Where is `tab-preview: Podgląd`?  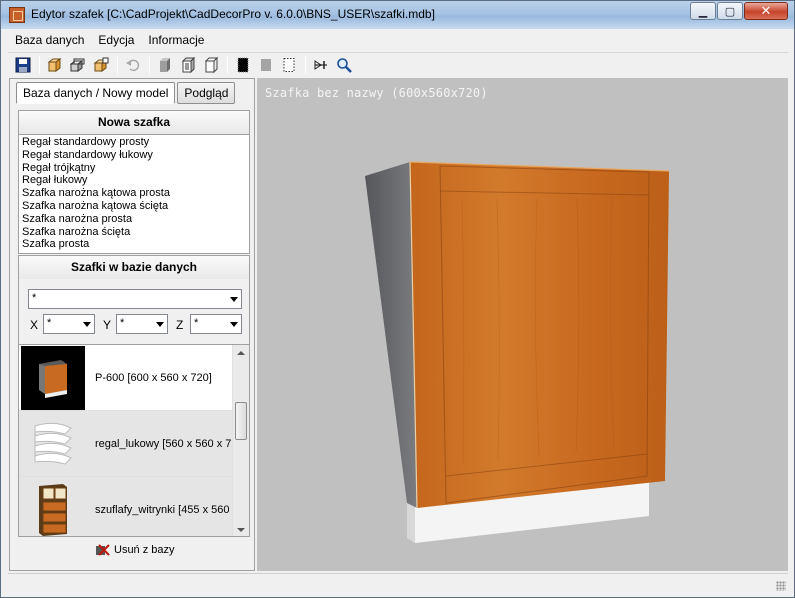
tab-preview: Podgląd is located at coordinates (206, 93).